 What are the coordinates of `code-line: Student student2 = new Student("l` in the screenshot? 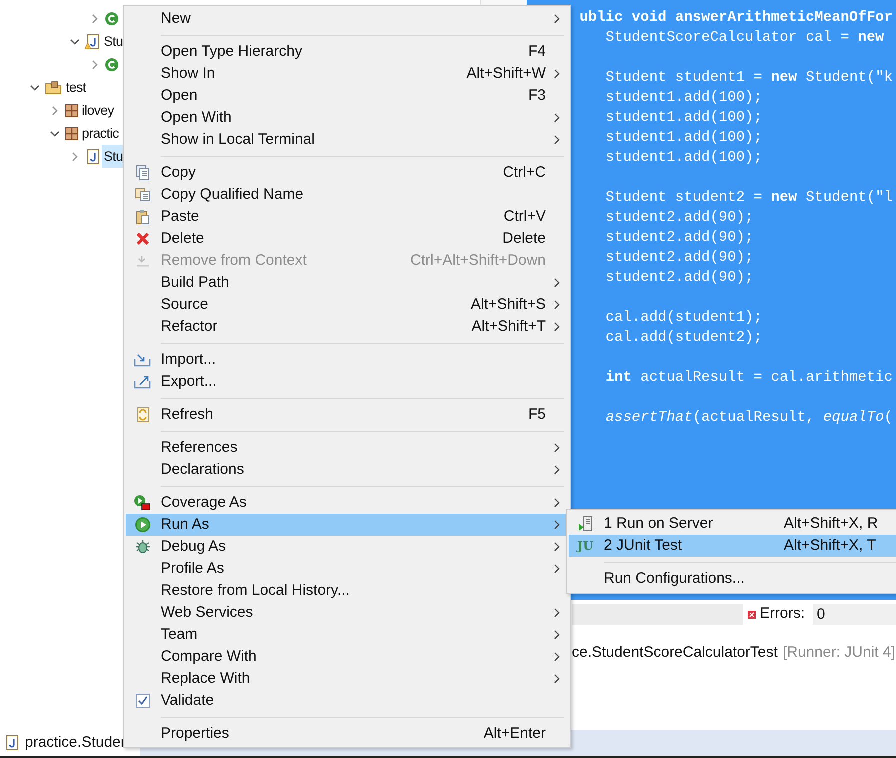 It's located at (748, 198).